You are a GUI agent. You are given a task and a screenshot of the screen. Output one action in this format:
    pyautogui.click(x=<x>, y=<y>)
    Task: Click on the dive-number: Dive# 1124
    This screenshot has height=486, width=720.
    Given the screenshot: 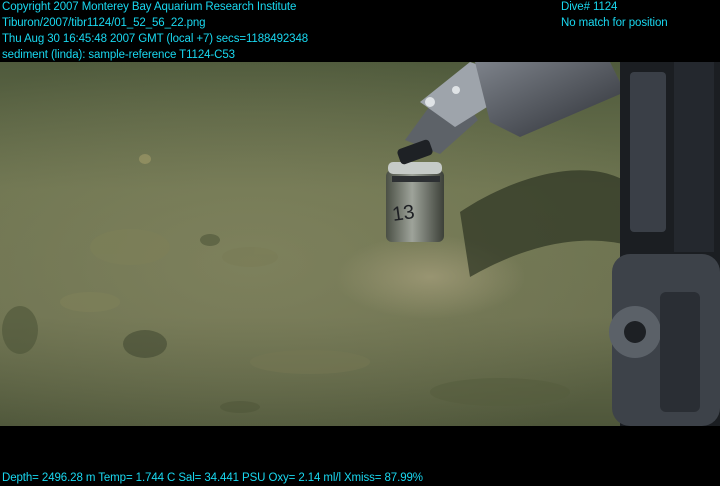 What is the action you would take?
    pyautogui.click(x=589, y=7)
    